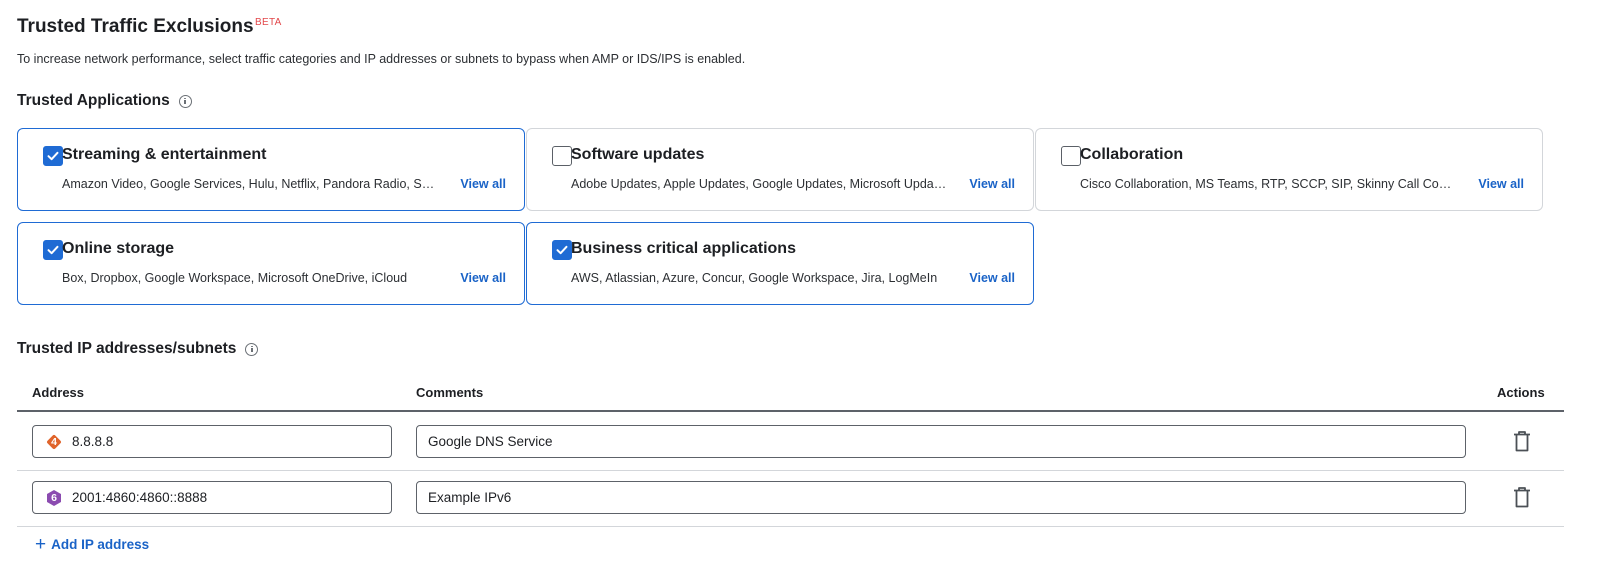  What do you see at coordinates (790, 411) in the screenshot?
I see `table-header-divider` at bounding box center [790, 411].